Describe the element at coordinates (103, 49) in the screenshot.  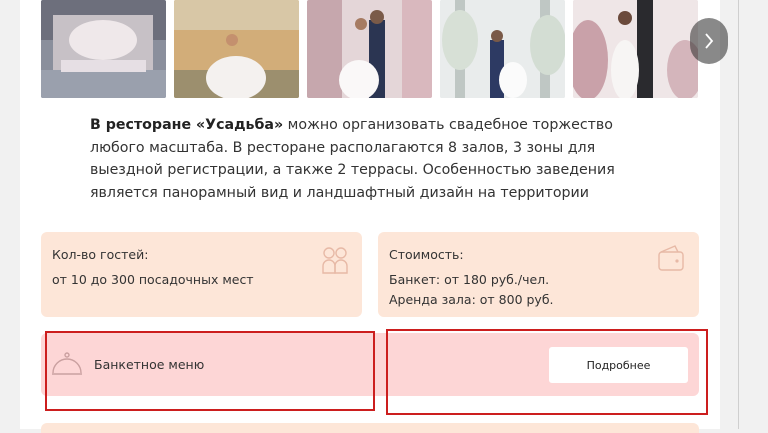
I see `gallery-photo-hall` at that location.